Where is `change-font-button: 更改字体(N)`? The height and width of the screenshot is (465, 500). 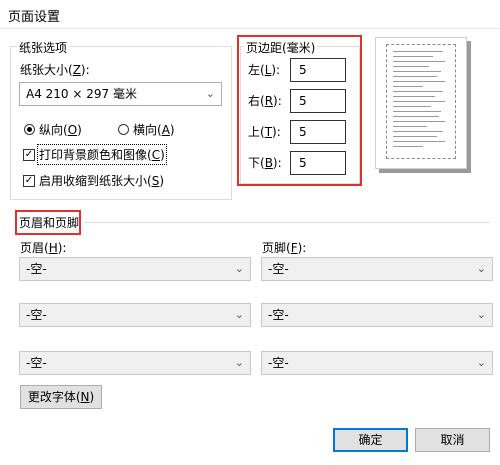
change-font-button: 更改字体(N) is located at coordinates (61, 397).